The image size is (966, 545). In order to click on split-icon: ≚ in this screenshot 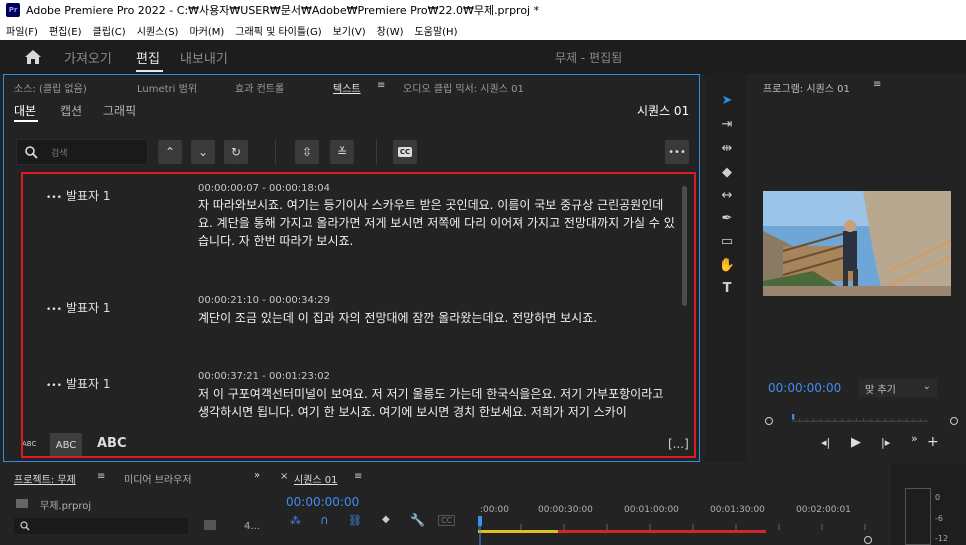, I will do `click(342, 152)`.